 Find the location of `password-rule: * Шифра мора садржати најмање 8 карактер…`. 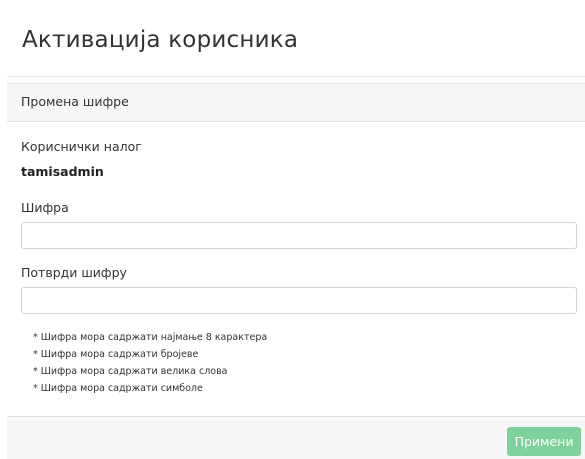

password-rule: * Шифра мора садржати најмање 8 карактер… is located at coordinates (150, 337).